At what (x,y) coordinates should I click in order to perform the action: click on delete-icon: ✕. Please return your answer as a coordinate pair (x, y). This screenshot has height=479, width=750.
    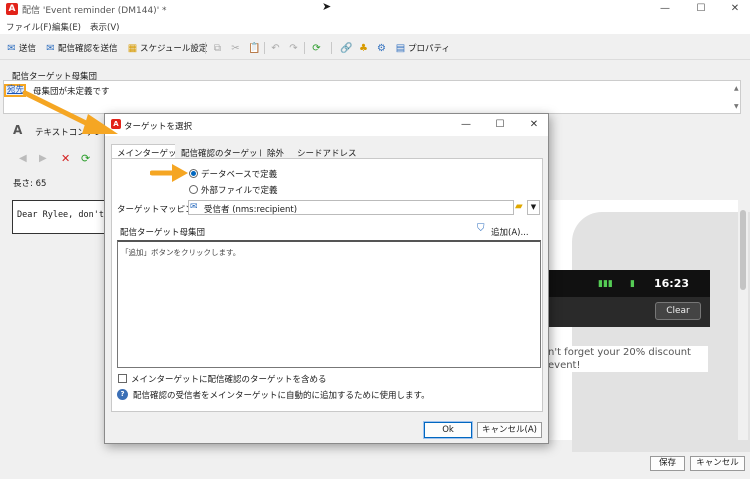
    Looking at the image, I should click on (65, 158).